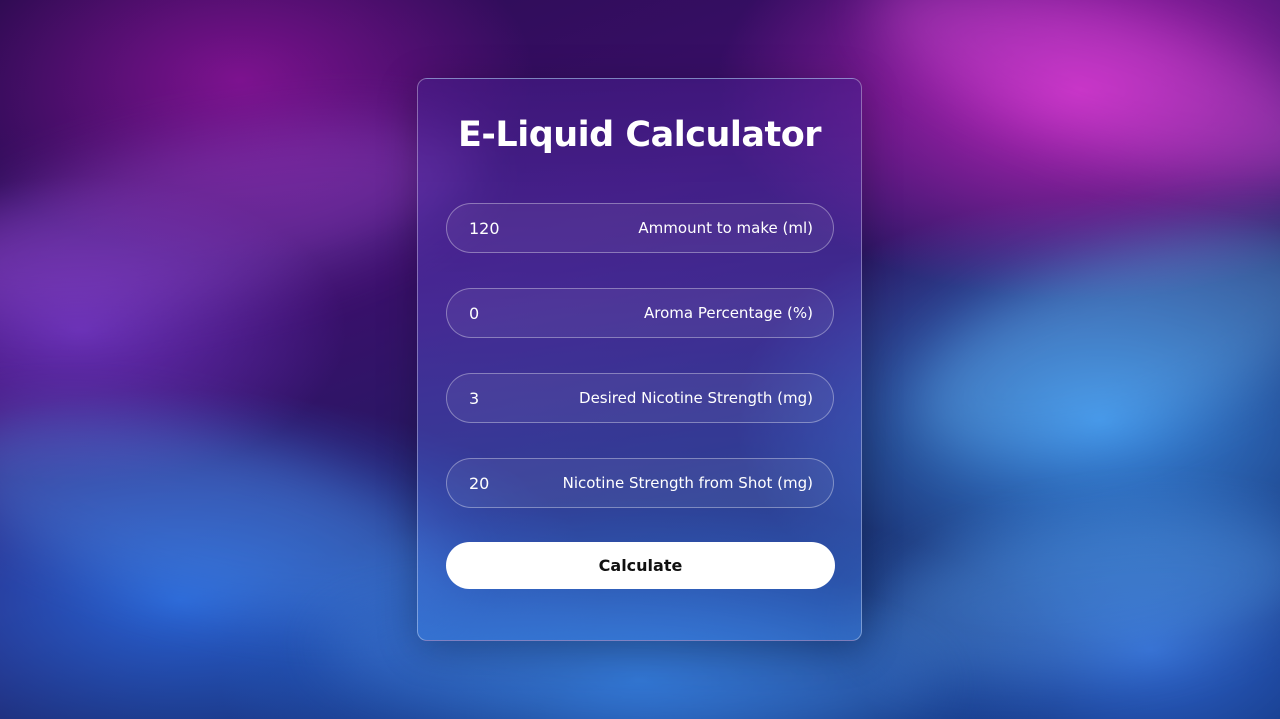 The height and width of the screenshot is (719, 1280). Describe the element at coordinates (696, 398) in the screenshot. I see `desired-nicotine-strength-label: Desired Nicotine Strength (mg)` at that location.